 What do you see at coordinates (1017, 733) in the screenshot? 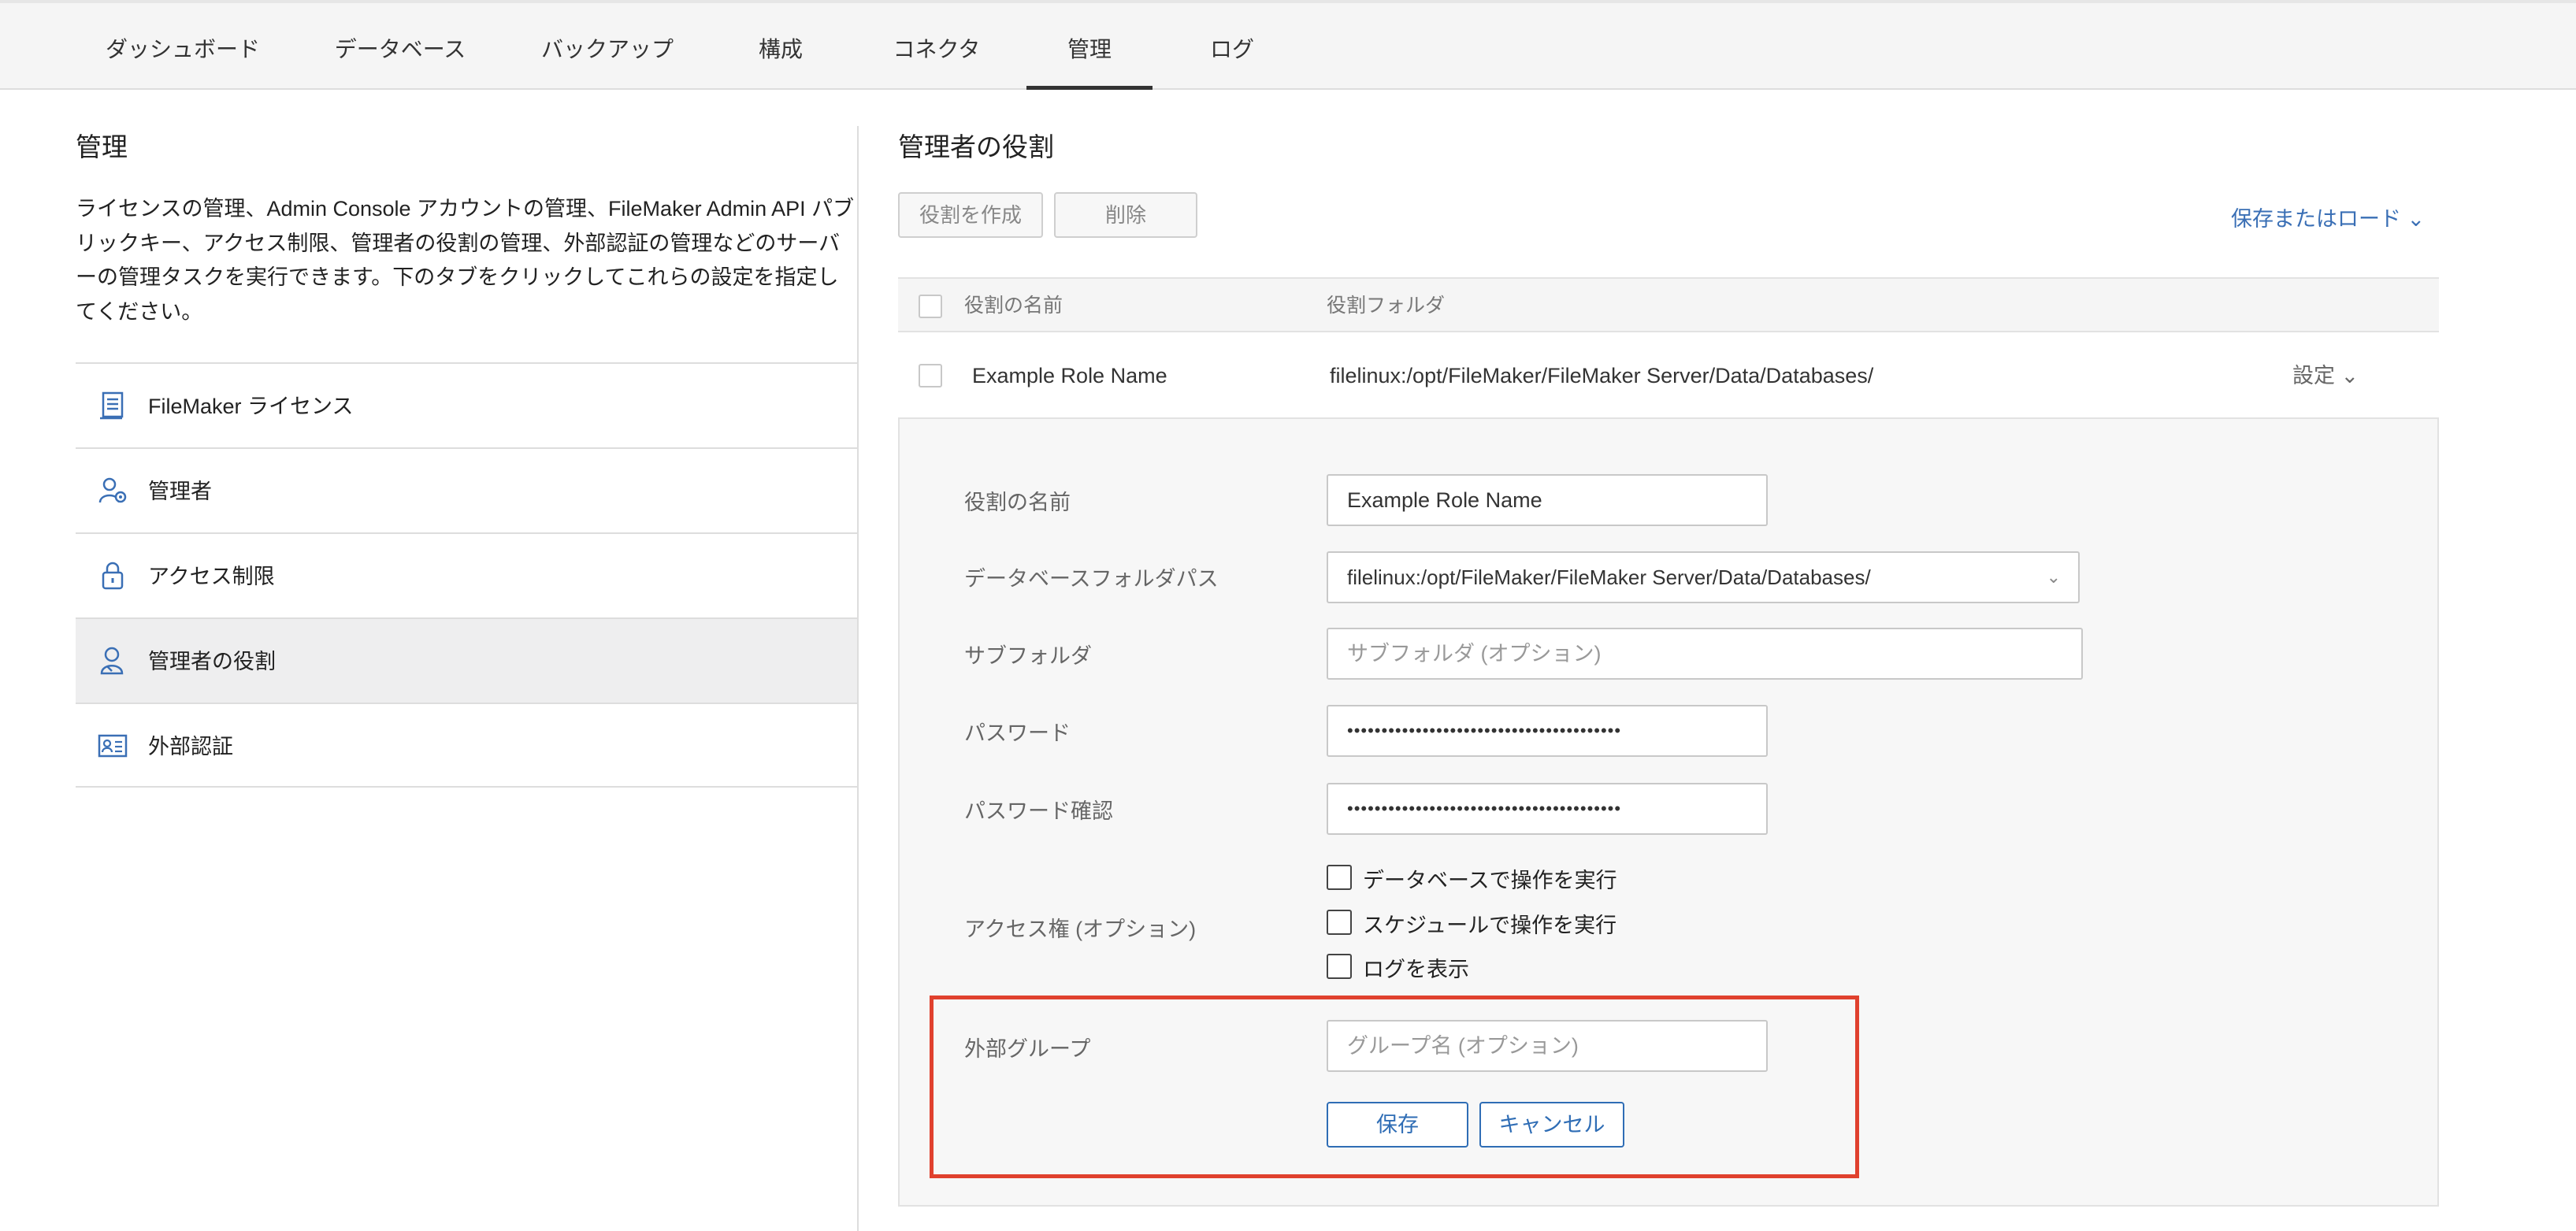
I see `password-label: パスワード` at bounding box center [1017, 733].